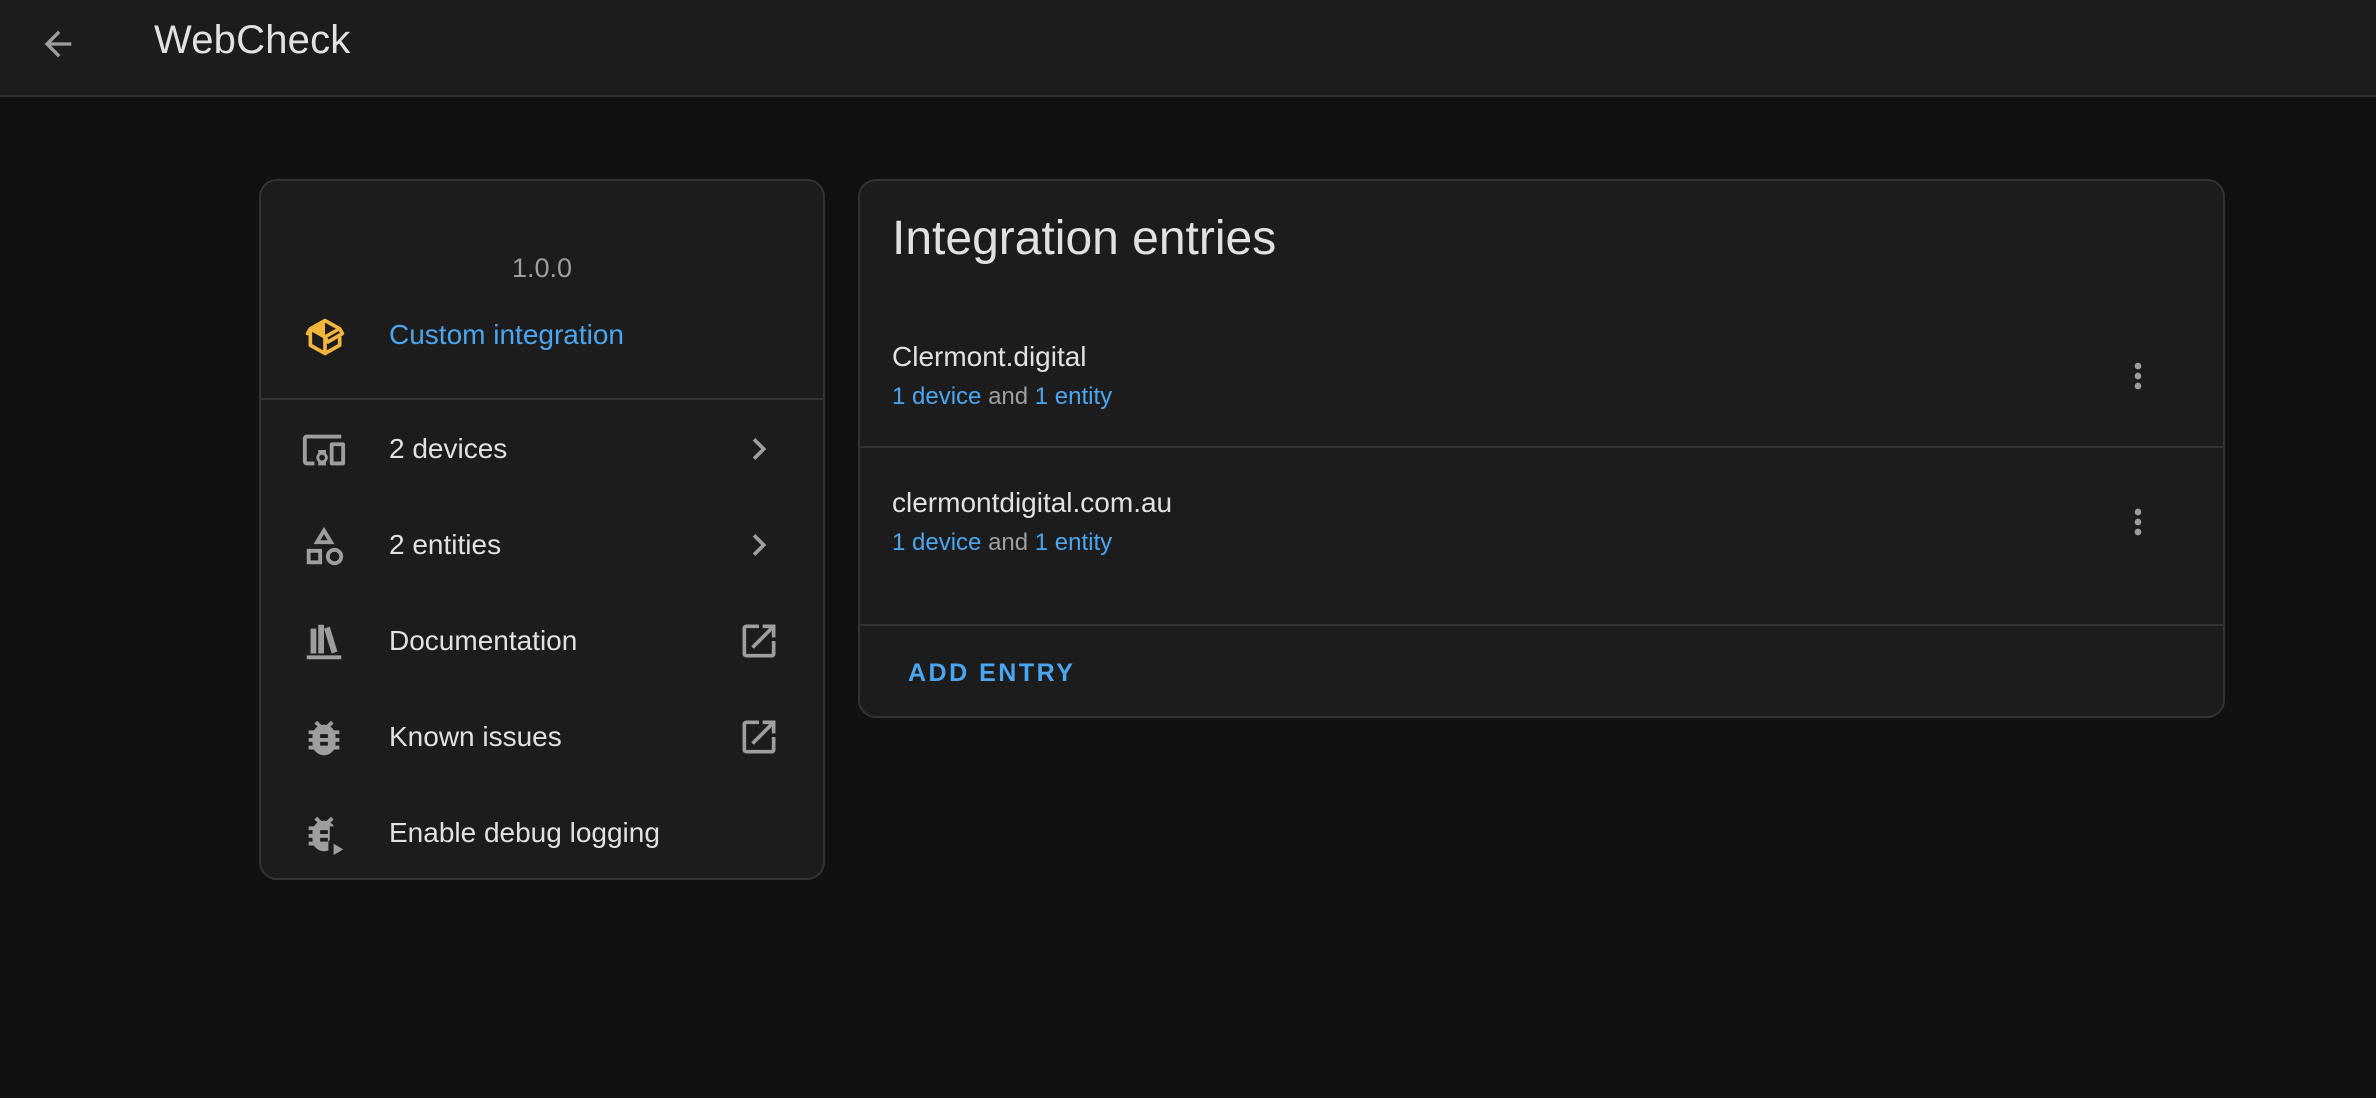 The image size is (2376, 1098). Describe the element at coordinates (325, 337) in the screenshot. I see `package-variant-icon` at that location.